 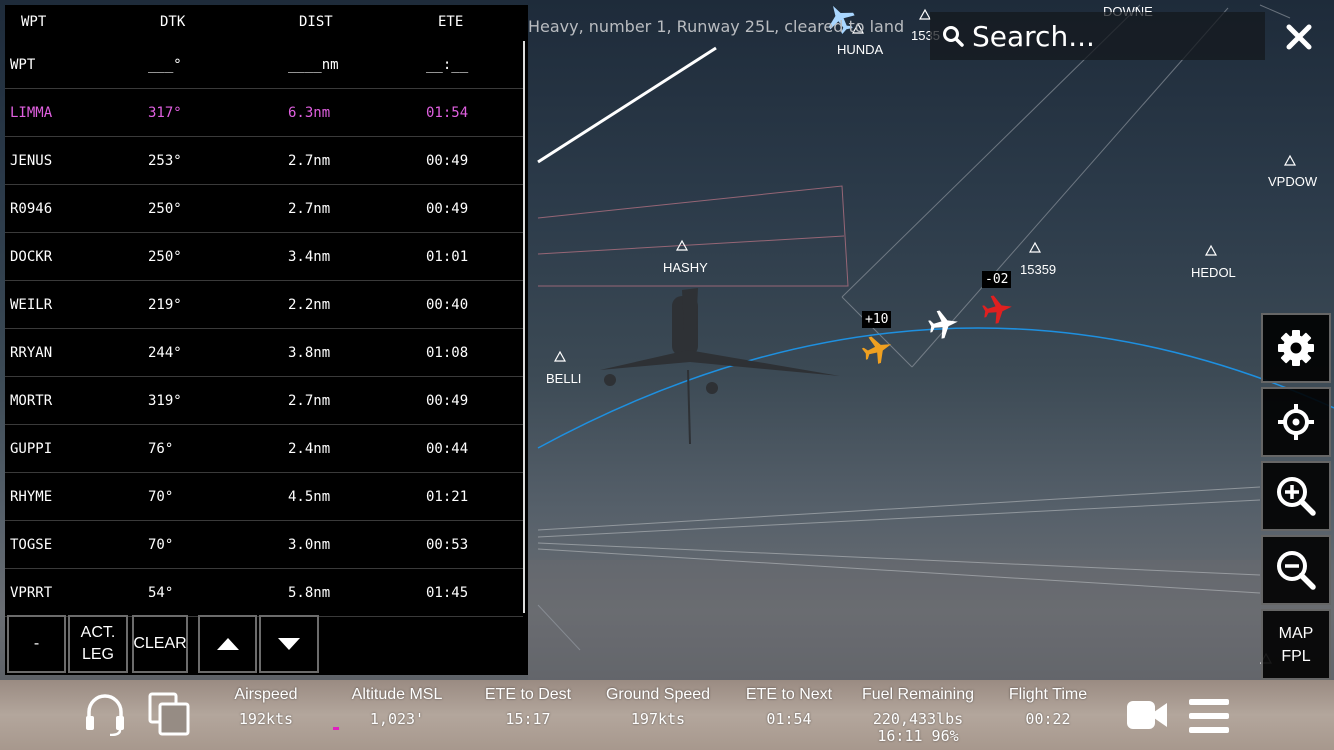 What do you see at coordinates (309, 353) in the screenshot?
I see `fpl-cell-dist: 3.8nm` at bounding box center [309, 353].